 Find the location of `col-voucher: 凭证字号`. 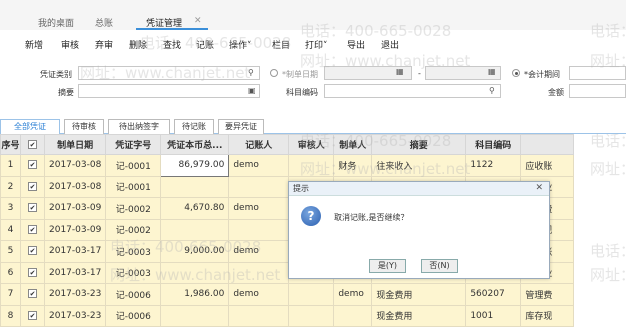

col-voucher: 凭证字号 is located at coordinates (133, 144).